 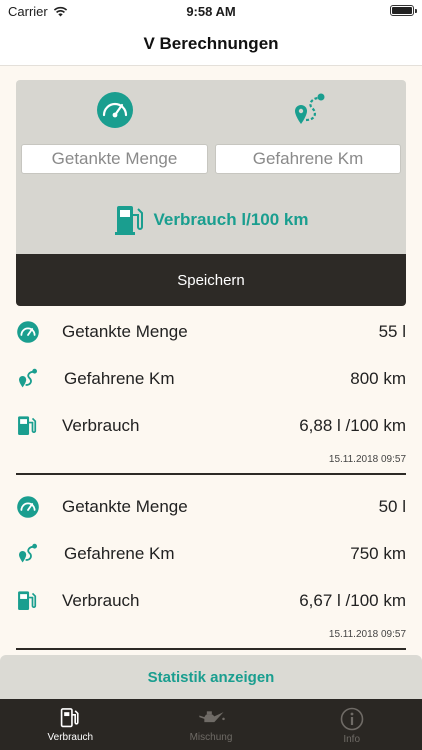 I want to click on record-consumption-row: Verbrauch 6,67 l /100 km, so click(x=211, y=601).